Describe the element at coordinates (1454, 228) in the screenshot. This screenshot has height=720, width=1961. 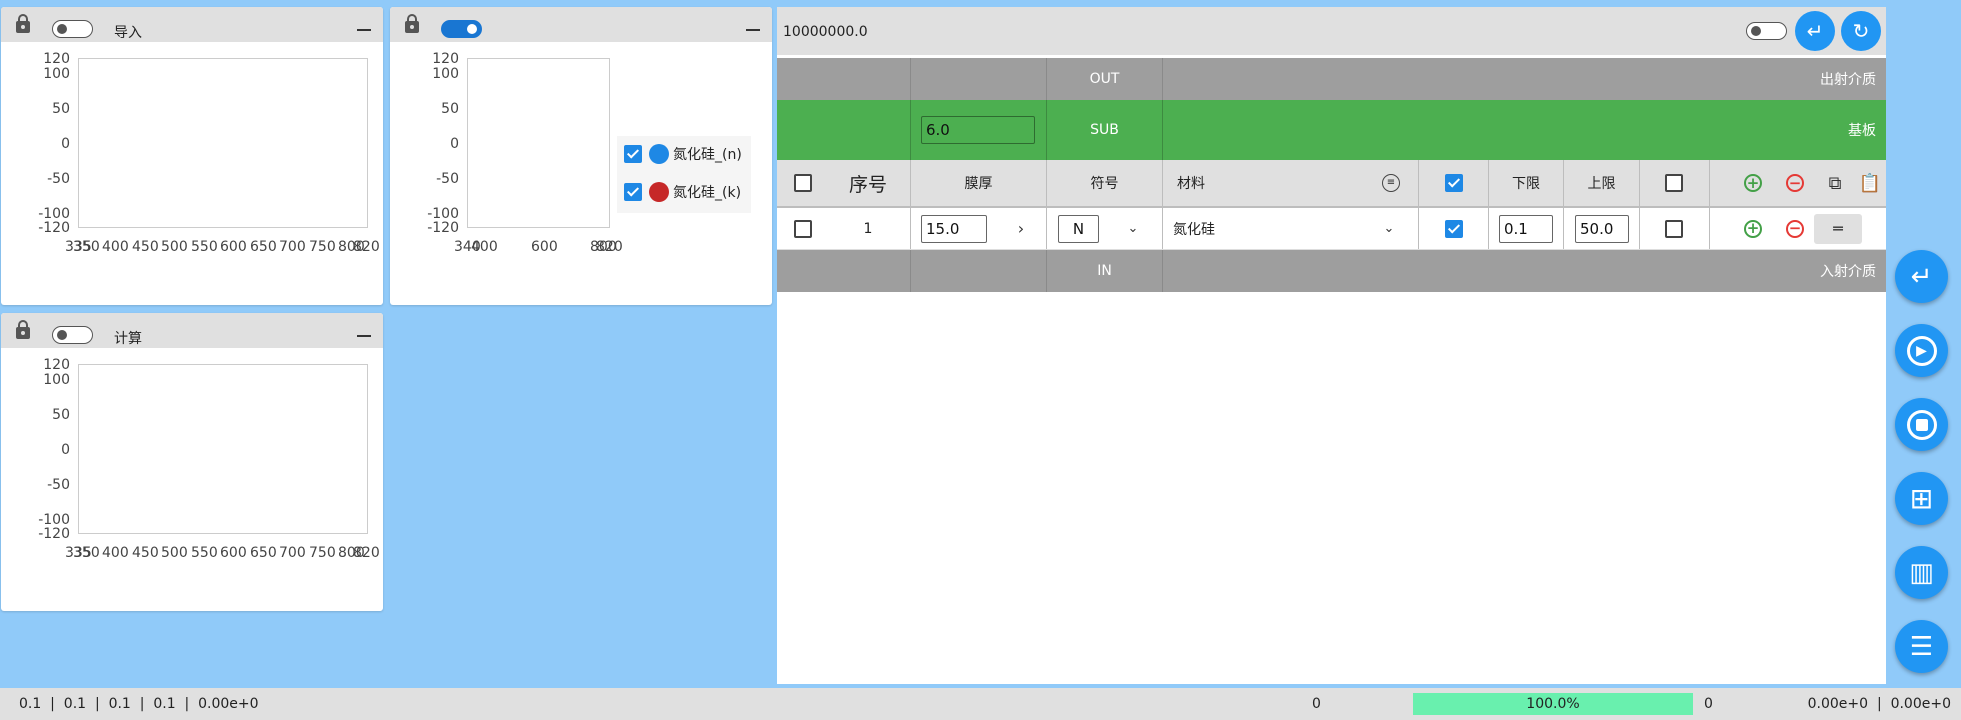
I see `fit-checkbox` at that location.